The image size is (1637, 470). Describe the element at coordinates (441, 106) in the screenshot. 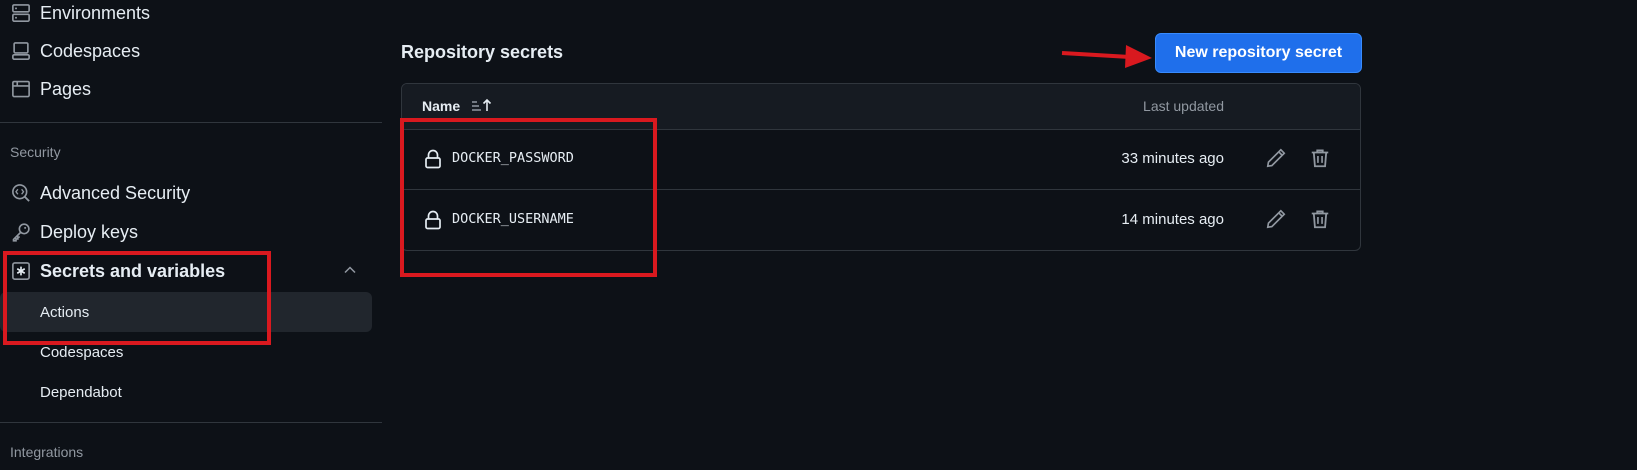

I see `column-header-name: Name` at that location.